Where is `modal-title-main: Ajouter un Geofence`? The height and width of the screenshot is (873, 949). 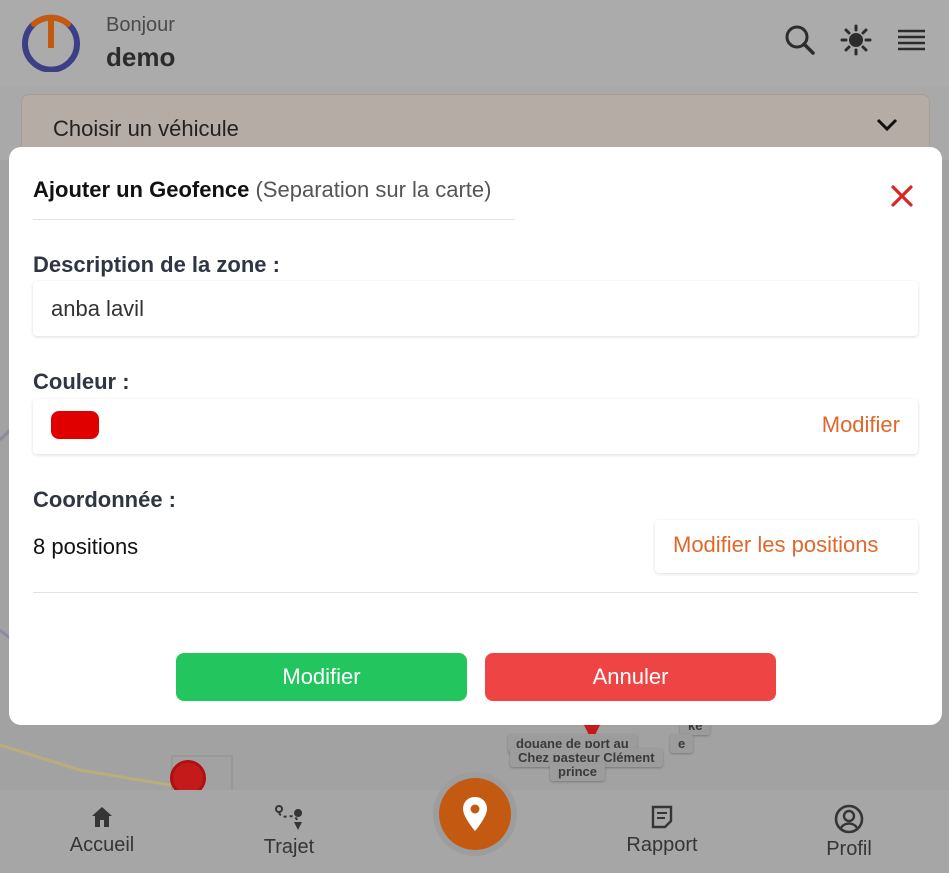
modal-title-main: Ajouter un Geofence is located at coordinates (141, 189).